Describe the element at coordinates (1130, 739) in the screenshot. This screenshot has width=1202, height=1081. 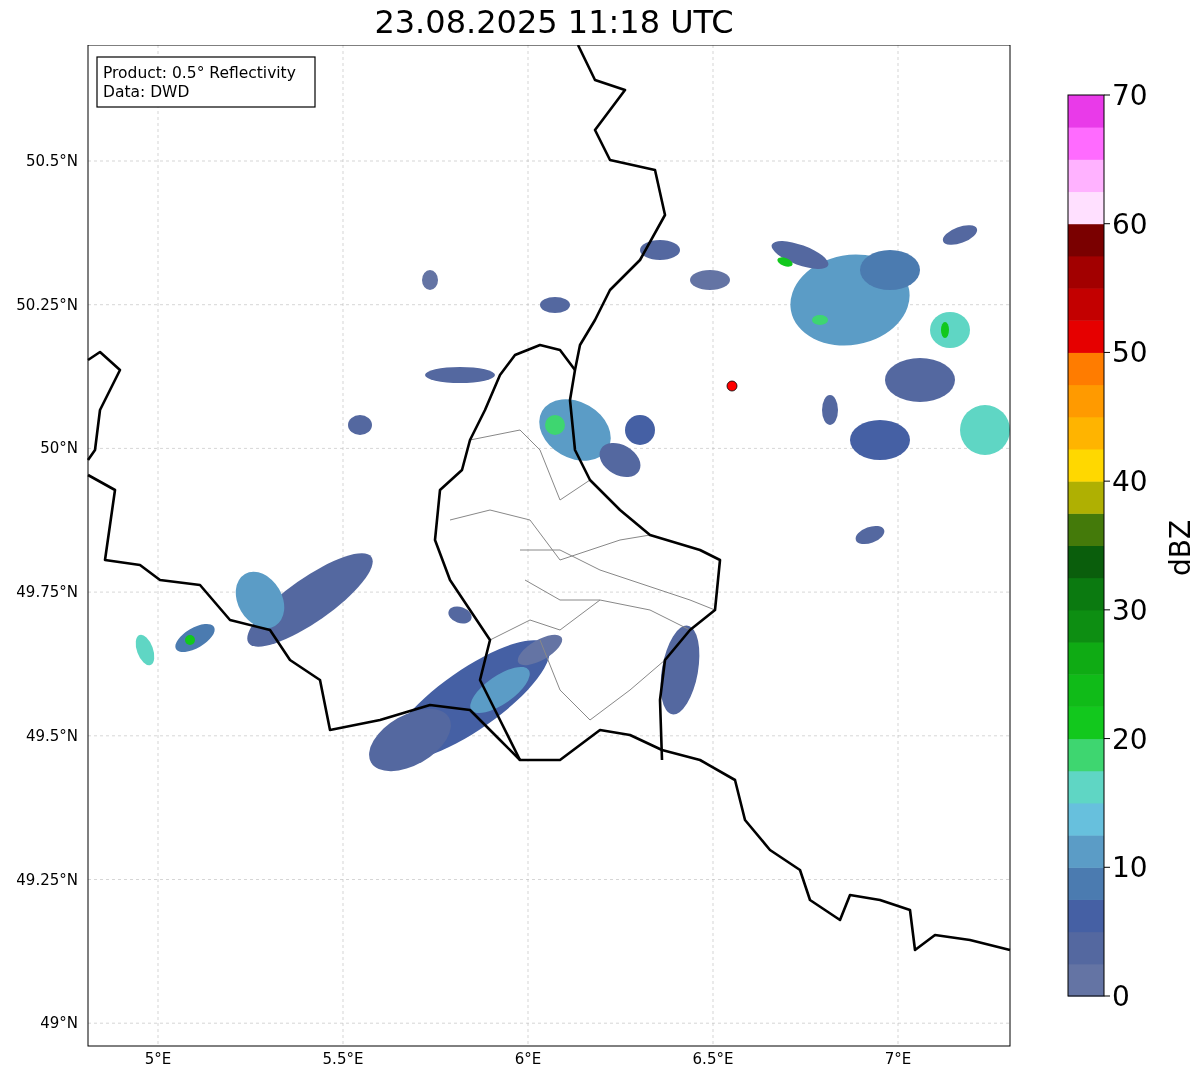
I see `colorbar-tick-label: 20` at that location.